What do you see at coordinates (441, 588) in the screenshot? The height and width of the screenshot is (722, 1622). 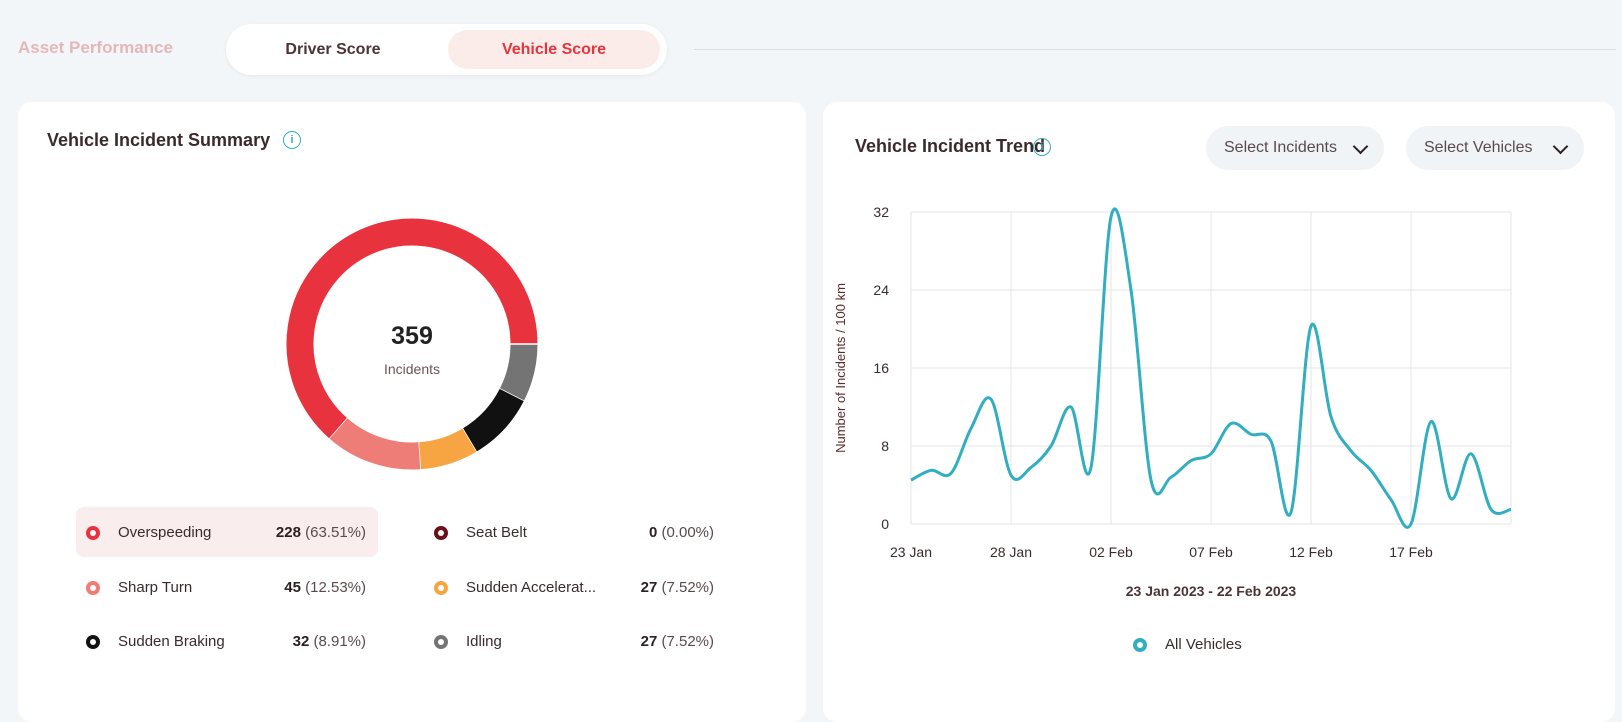 I see `sudden-acceleration-dot-icon` at bounding box center [441, 588].